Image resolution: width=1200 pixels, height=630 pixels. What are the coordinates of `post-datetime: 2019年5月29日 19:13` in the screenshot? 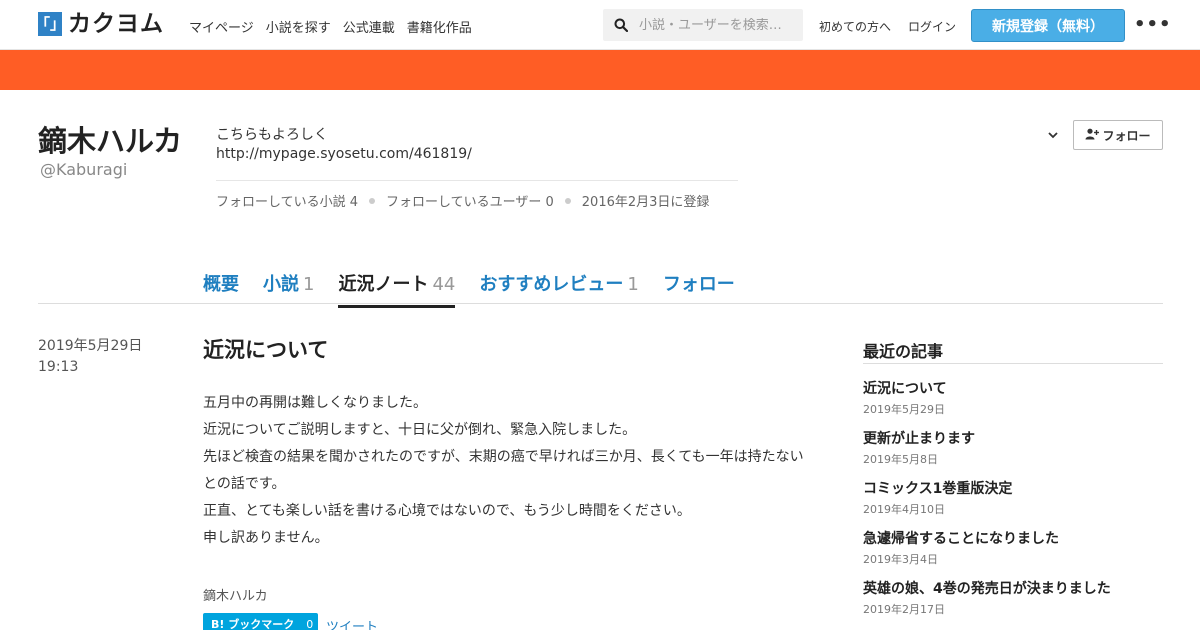 It's located at (90, 357).